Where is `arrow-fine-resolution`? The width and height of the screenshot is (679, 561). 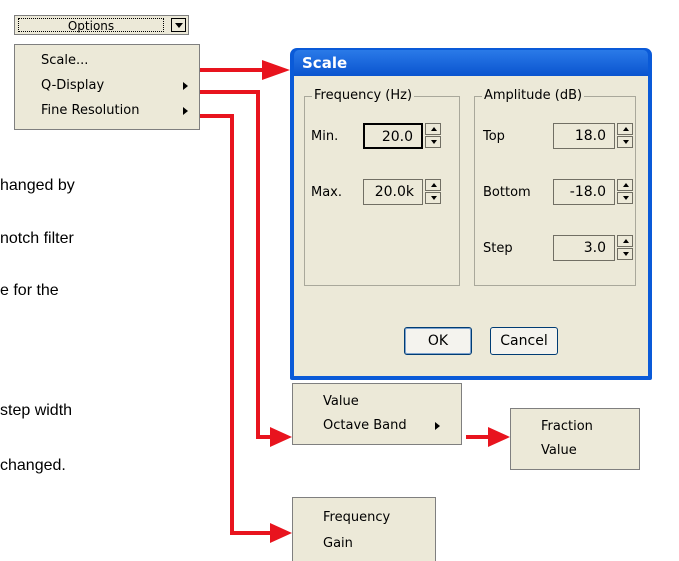
arrow-fine-resolution is located at coordinates (236, 324).